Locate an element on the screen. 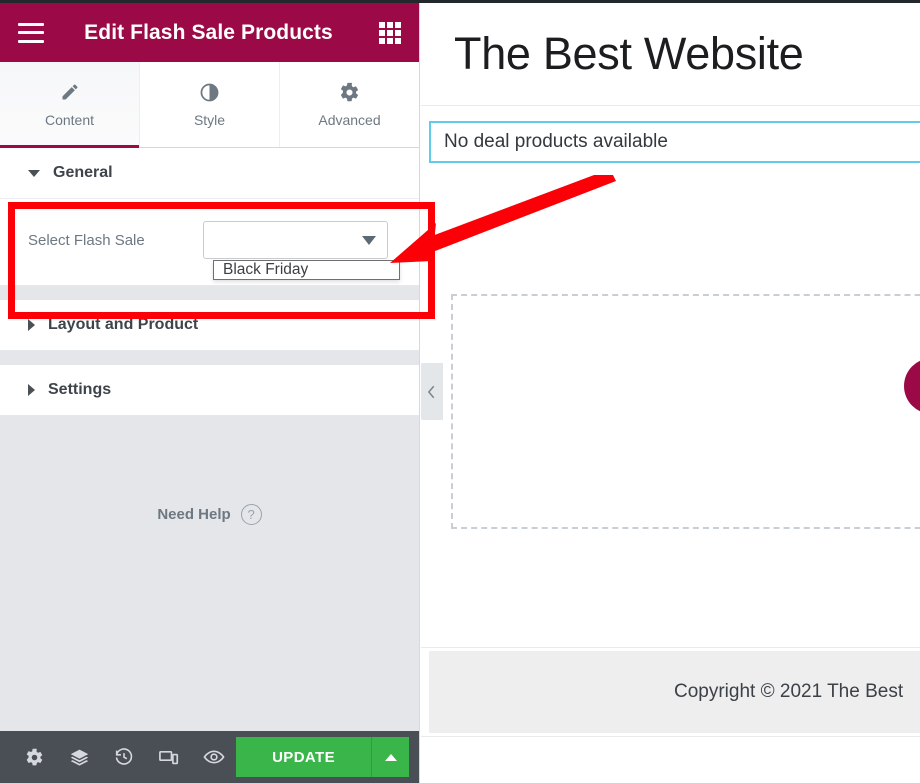  editor-tabs: Content Style Advanced is located at coordinates (209, 105).